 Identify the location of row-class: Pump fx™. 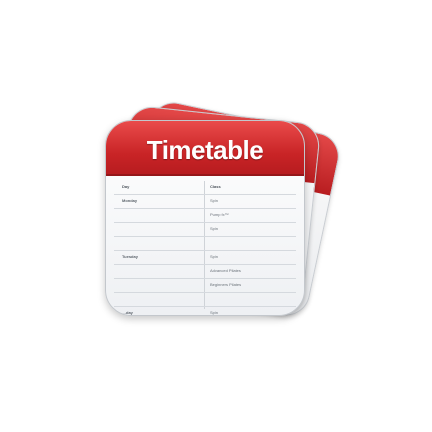
(219, 214).